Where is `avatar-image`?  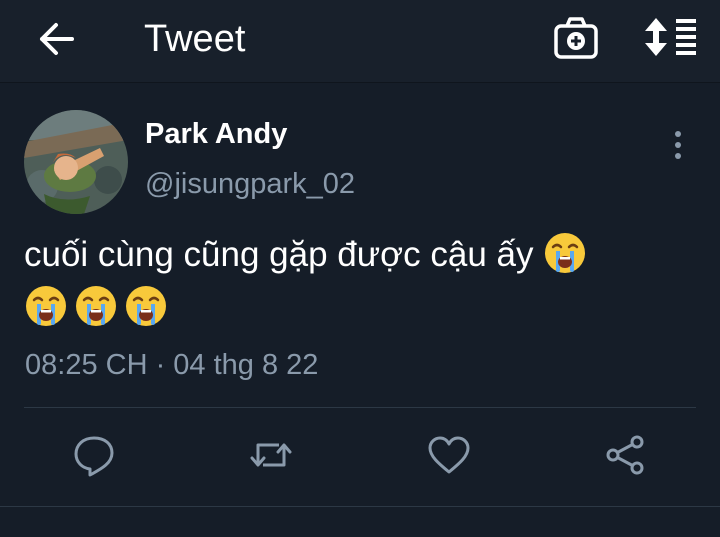
avatar-image is located at coordinates (76, 162).